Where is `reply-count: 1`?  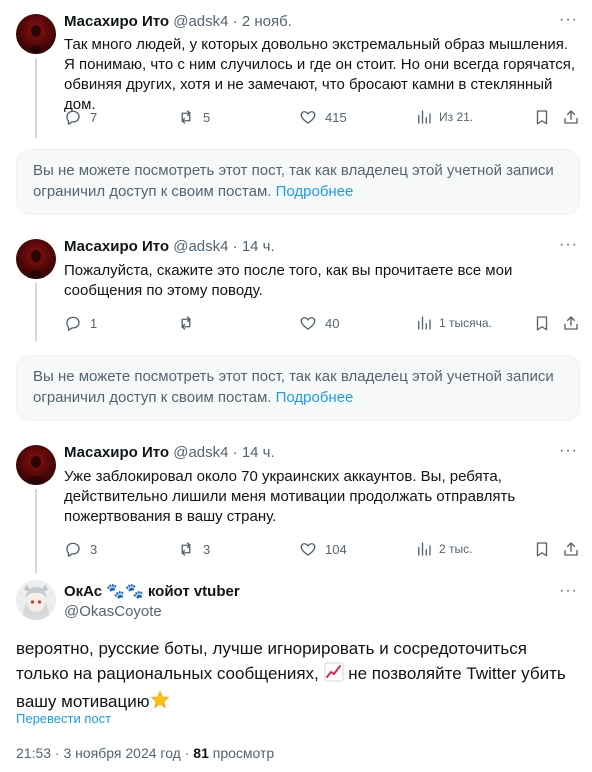
reply-count: 1 is located at coordinates (94, 323).